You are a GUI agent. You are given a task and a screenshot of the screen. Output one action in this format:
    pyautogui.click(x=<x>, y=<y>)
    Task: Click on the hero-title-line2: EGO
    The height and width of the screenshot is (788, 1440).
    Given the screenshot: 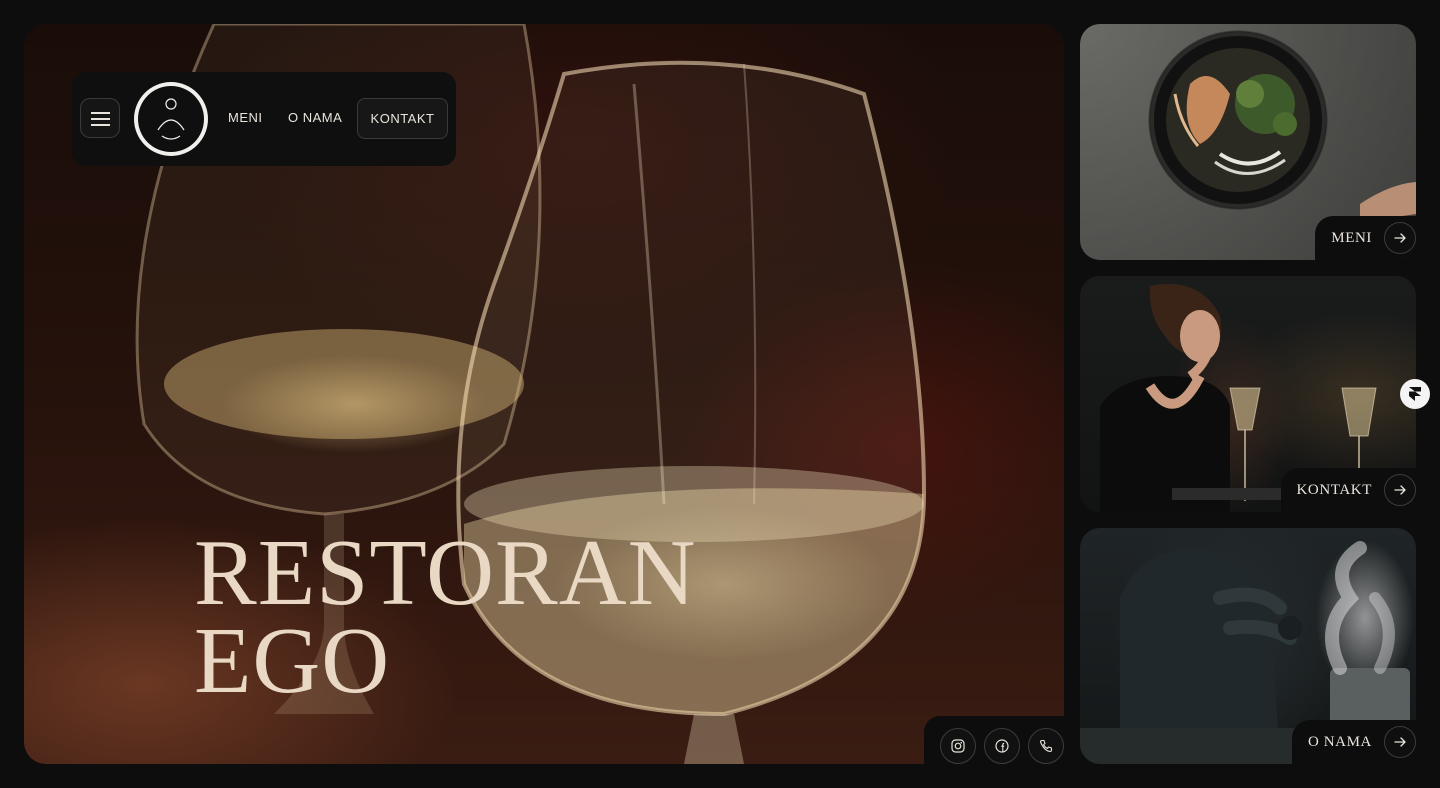 What is the action you would take?
    pyautogui.click(x=292, y=661)
    